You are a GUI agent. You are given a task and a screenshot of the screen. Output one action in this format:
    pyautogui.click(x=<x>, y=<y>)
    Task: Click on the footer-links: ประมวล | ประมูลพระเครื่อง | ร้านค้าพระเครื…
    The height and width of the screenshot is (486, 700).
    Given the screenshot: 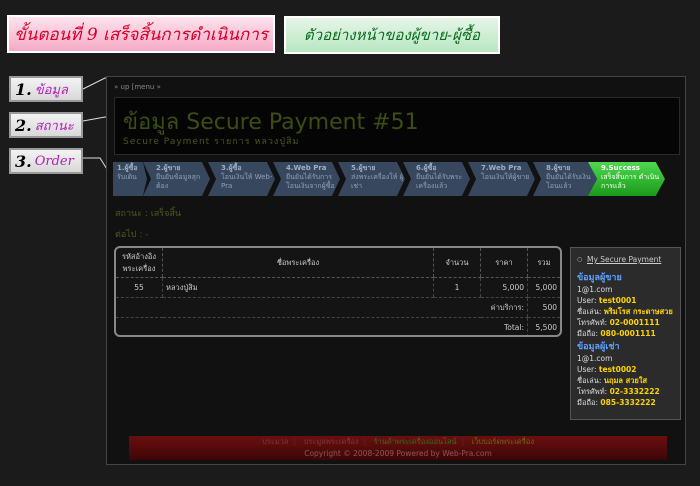 What is the action you would take?
    pyautogui.click(x=398, y=441)
    